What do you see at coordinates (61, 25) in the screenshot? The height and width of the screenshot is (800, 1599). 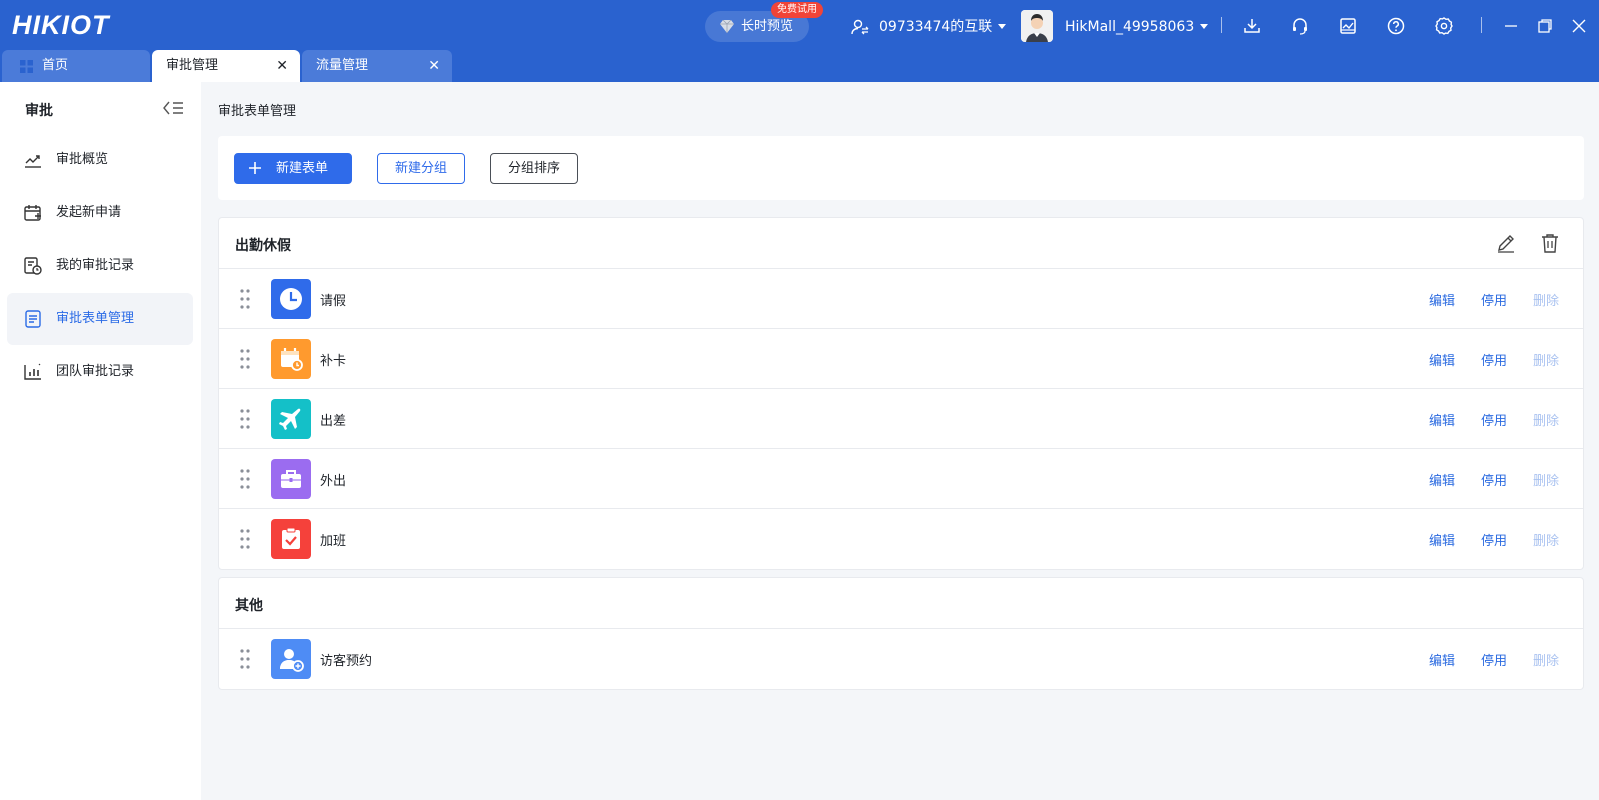 I see `app-logo: HIKIOT` at bounding box center [61, 25].